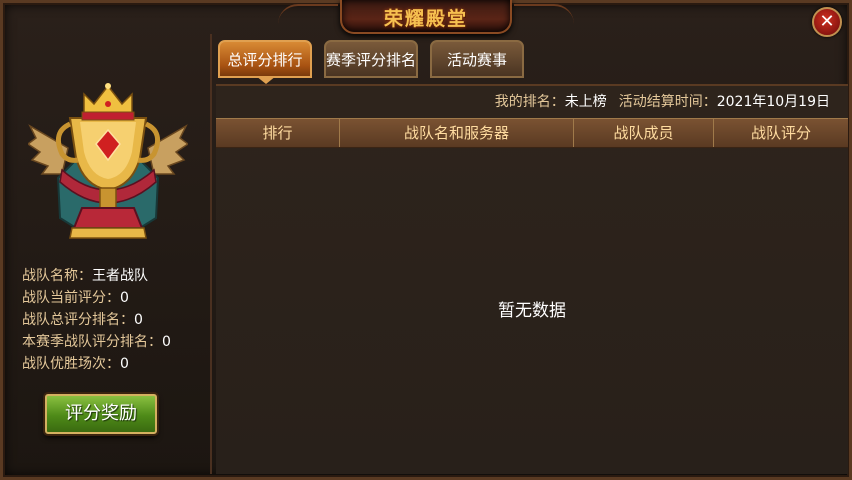  Describe the element at coordinates (71, 364) in the screenshot. I see `team-wins-label: 战队优胜场次：` at that location.